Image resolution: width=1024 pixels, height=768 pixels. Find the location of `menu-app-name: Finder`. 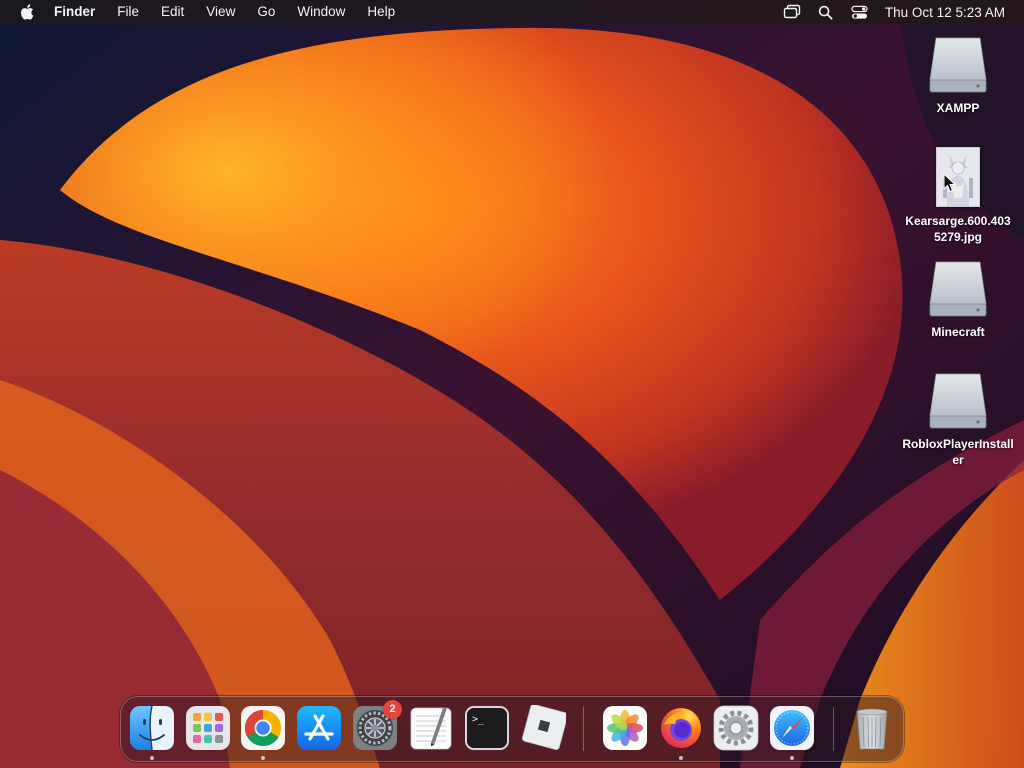

menu-app-name: Finder is located at coordinates (74, 12).